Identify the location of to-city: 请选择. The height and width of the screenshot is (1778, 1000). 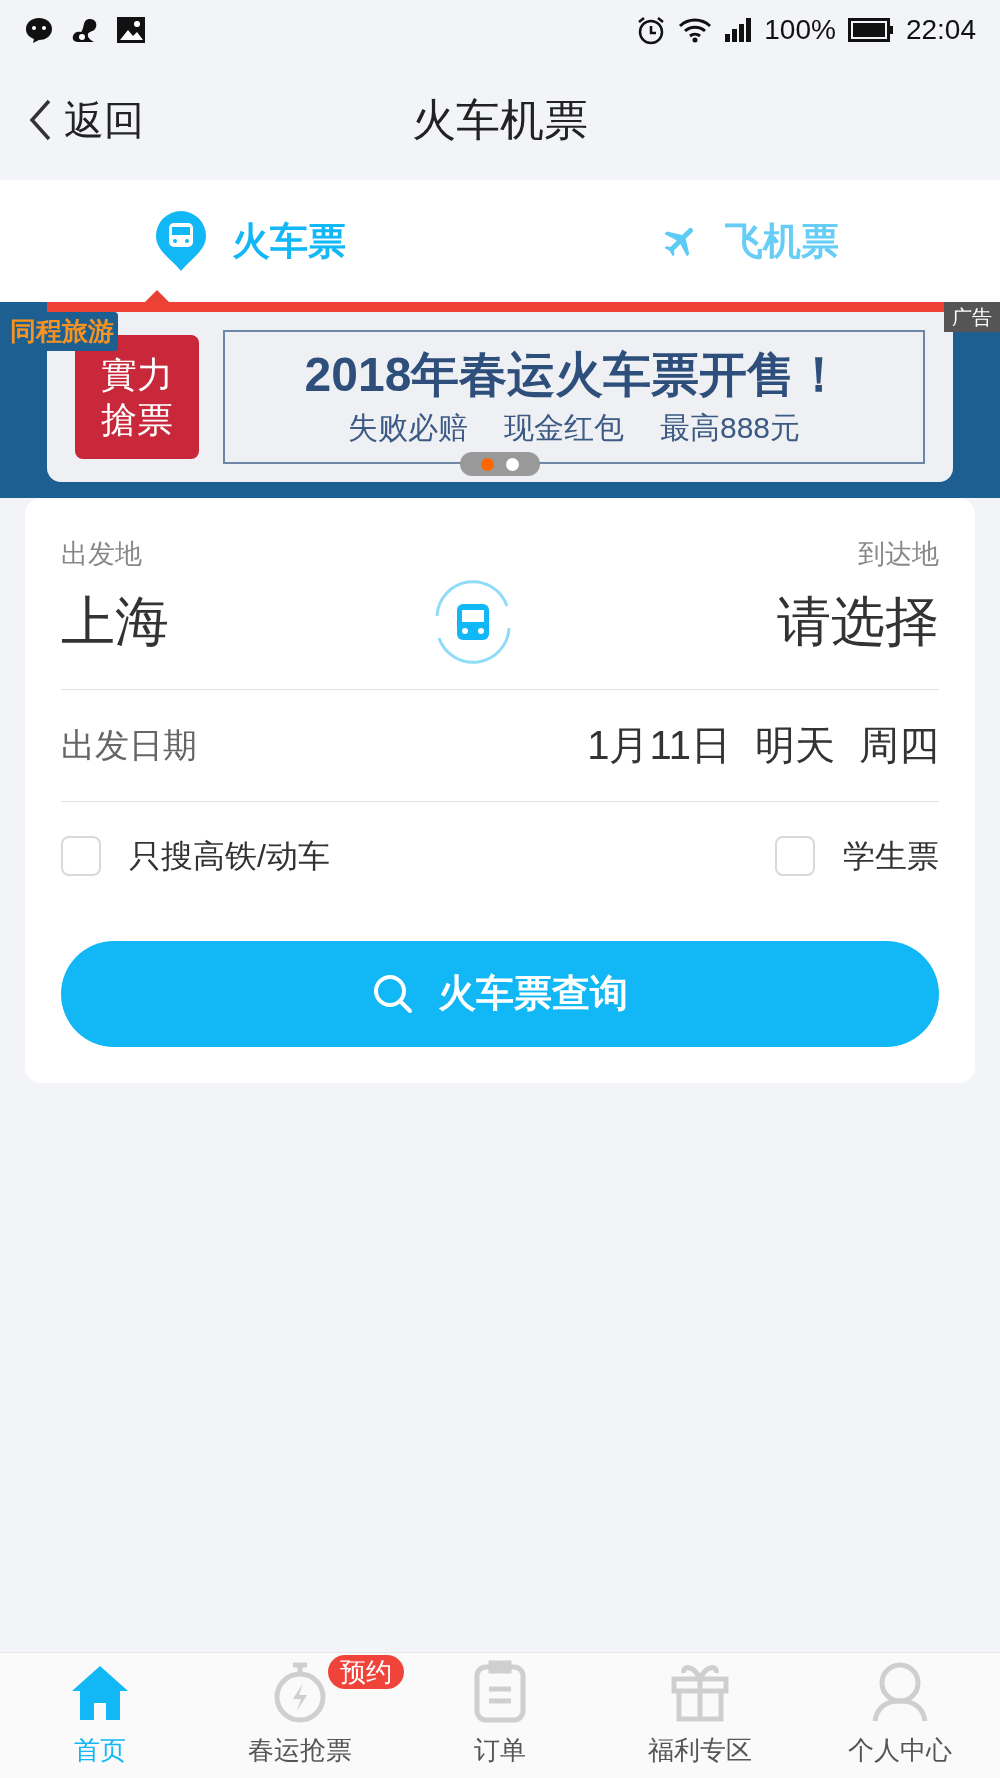
(858, 621).